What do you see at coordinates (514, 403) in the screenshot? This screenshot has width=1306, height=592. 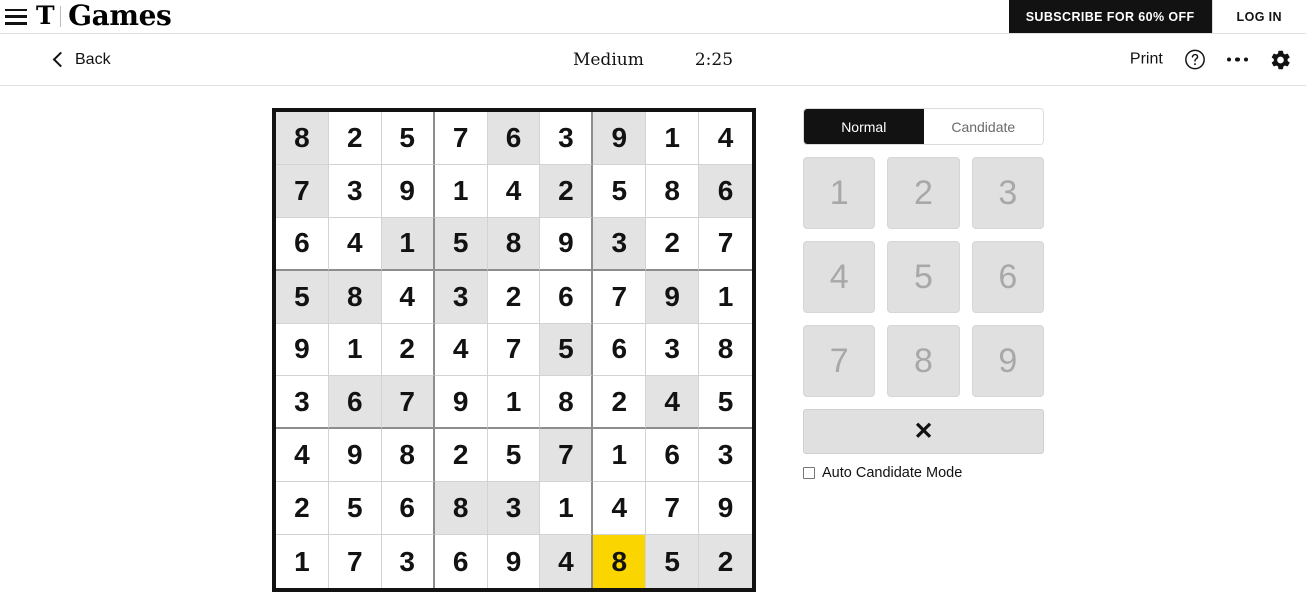 I see `sudoku-cell-r6c5: 1` at bounding box center [514, 403].